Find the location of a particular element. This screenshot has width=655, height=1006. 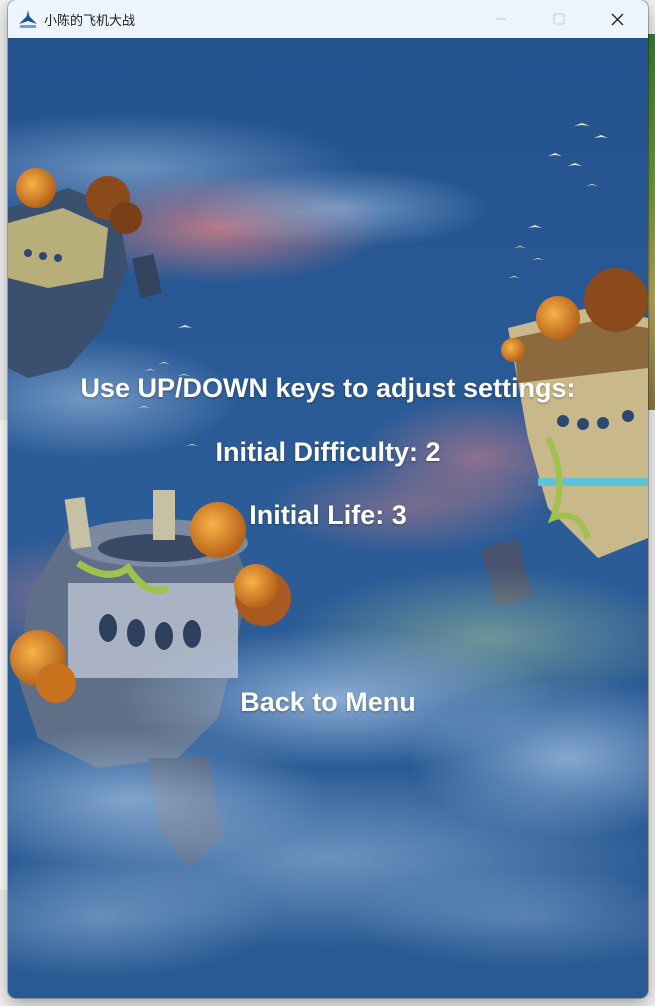

maximize-icon is located at coordinates (559, 19).